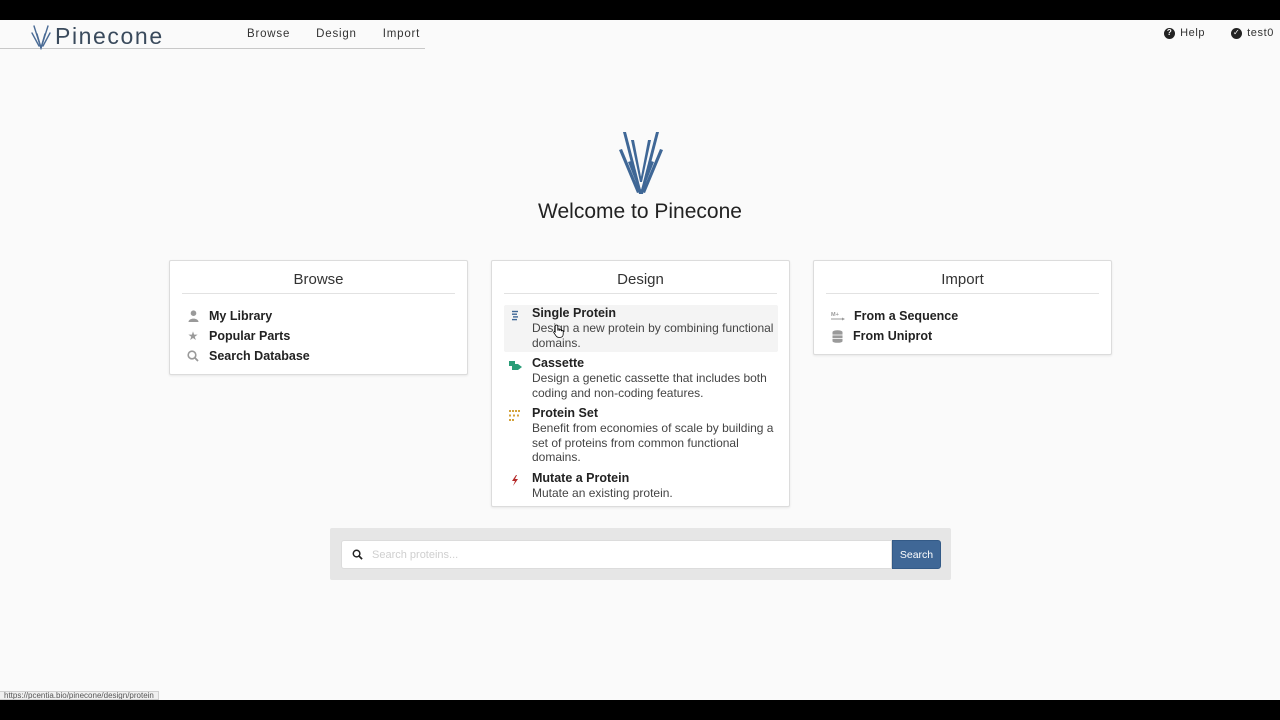  Describe the element at coordinates (109, 36) in the screenshot. I see `app-name: Pinecone` at that location.